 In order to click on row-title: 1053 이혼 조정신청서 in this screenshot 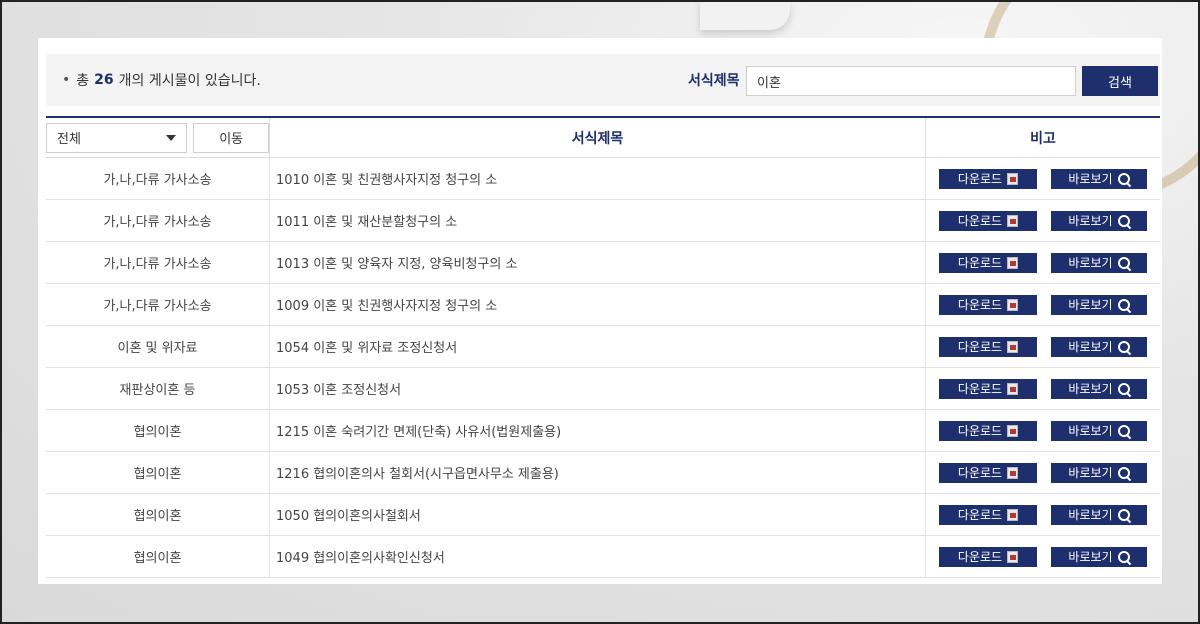, I will do `click(598, 388)`.